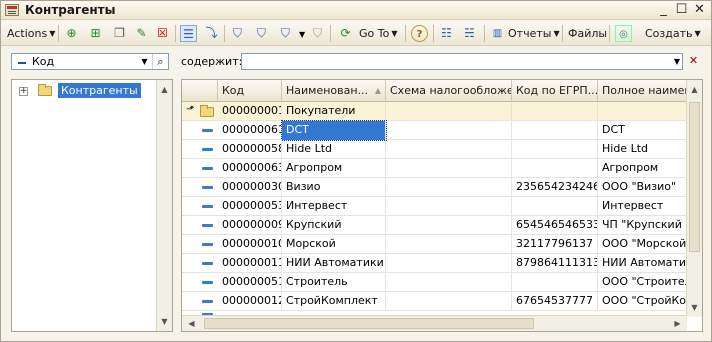  What do you see at coordinates (250, 244) in the screenshot?
I see `cell-code: 000000010` at bounding box center [250, 244].